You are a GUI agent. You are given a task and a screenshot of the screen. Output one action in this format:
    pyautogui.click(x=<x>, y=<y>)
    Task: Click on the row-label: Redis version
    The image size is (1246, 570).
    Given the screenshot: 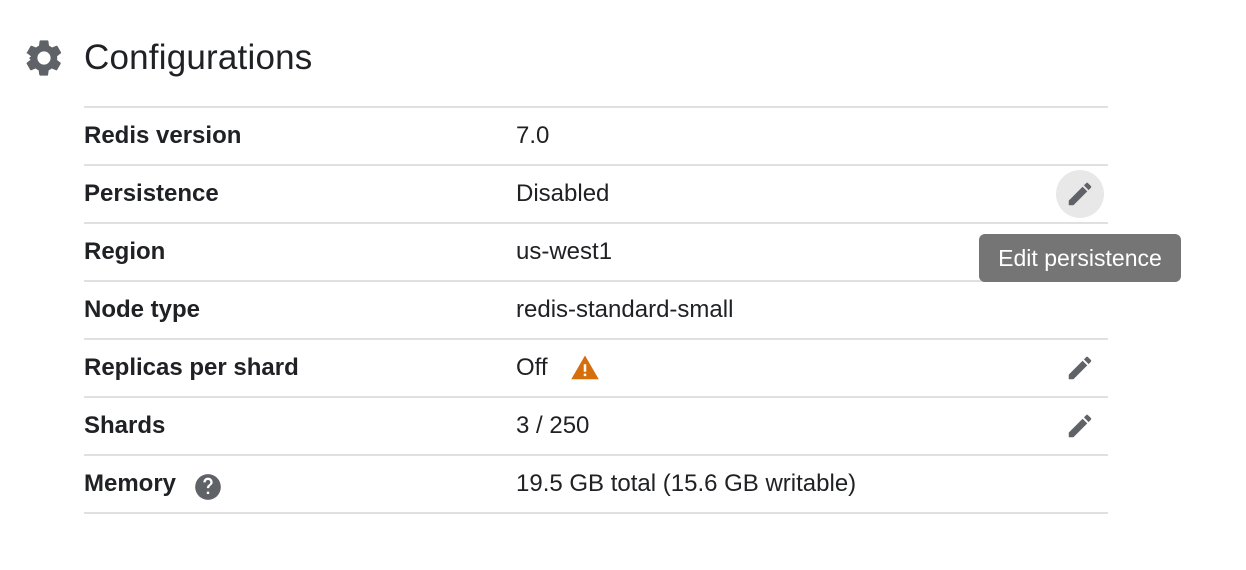 What is the action you would take?
    pyautogui.click(x=163, y=135)
    